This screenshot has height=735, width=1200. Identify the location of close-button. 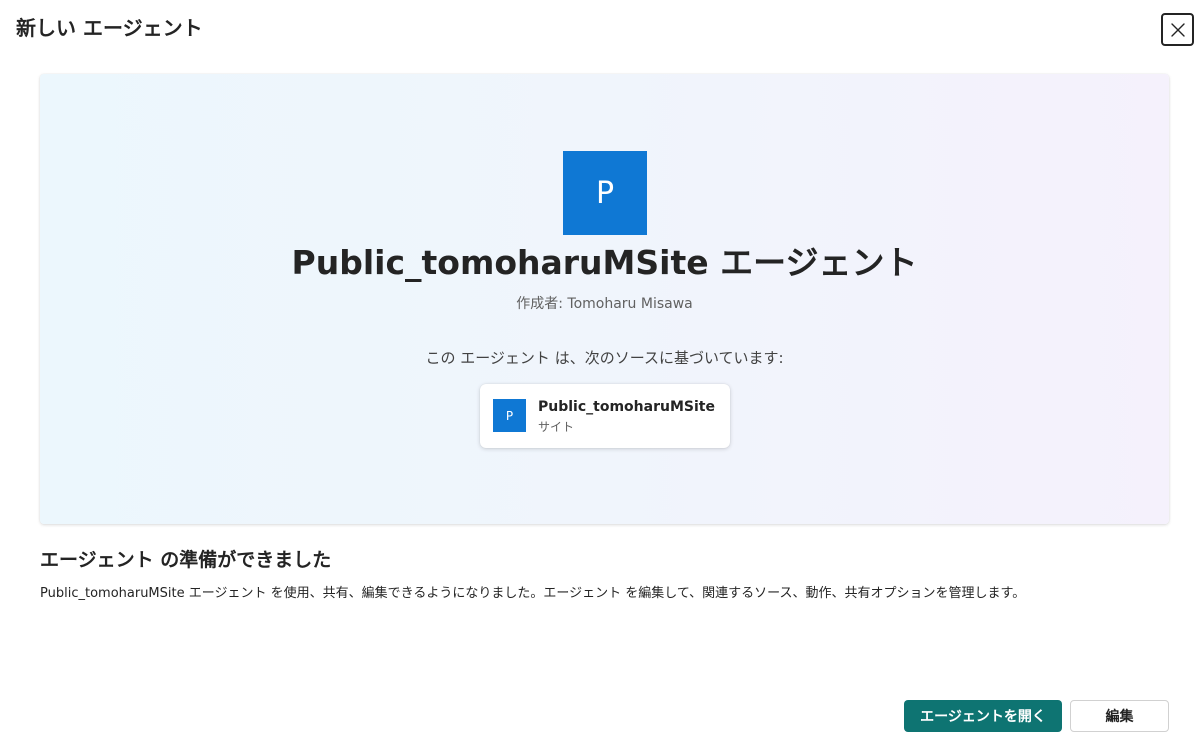
(1177, 29).